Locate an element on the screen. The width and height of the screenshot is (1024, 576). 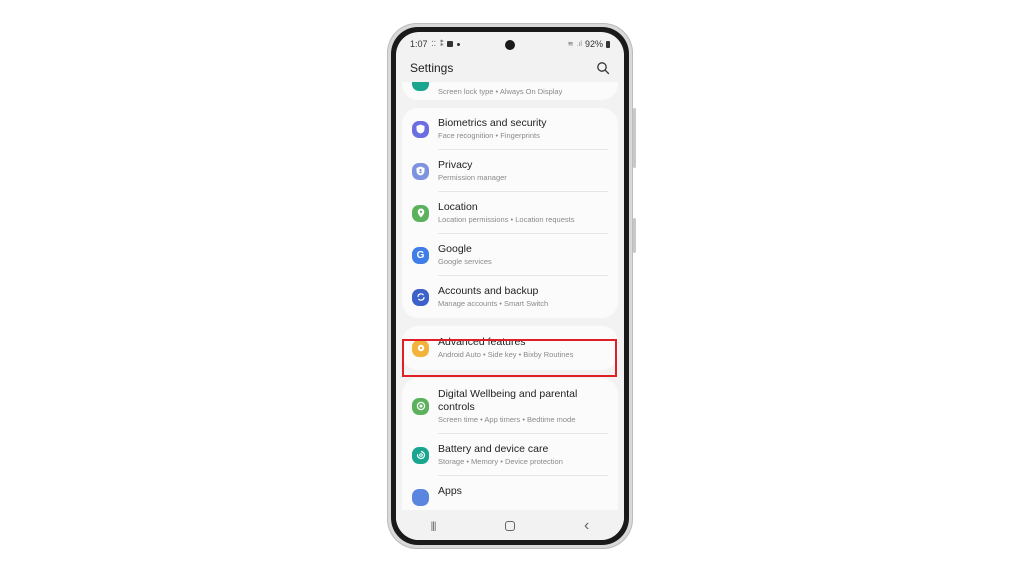
location-pin-icon is located at coordinates (420, 213).